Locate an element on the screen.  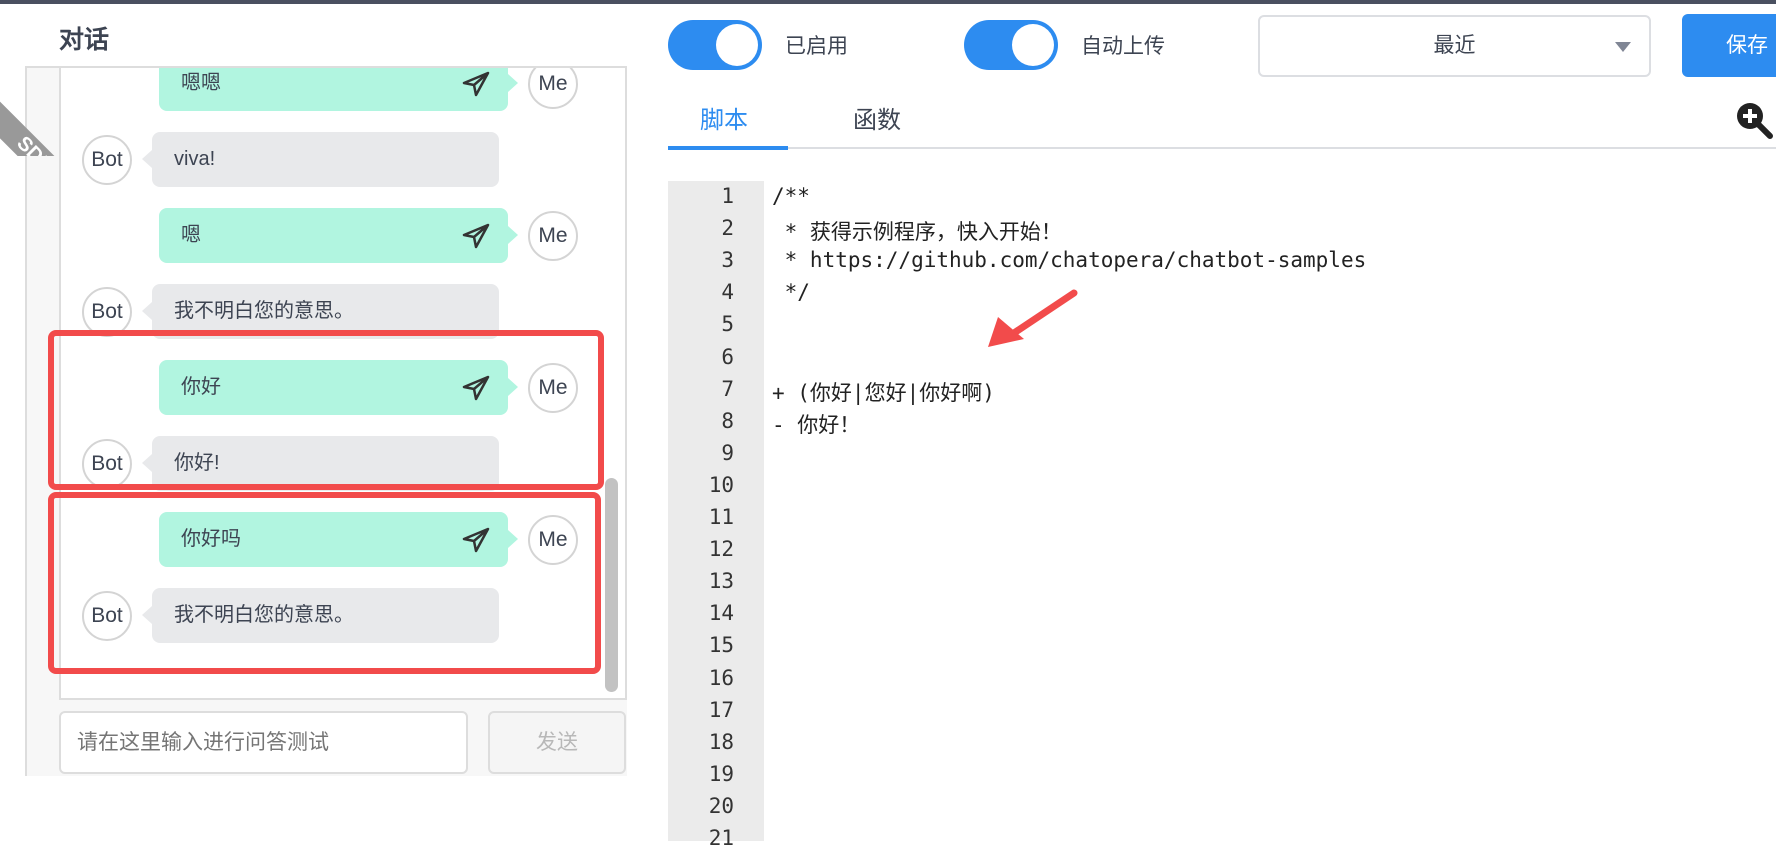
line-number: 9 is located at coordinates (727, 452).